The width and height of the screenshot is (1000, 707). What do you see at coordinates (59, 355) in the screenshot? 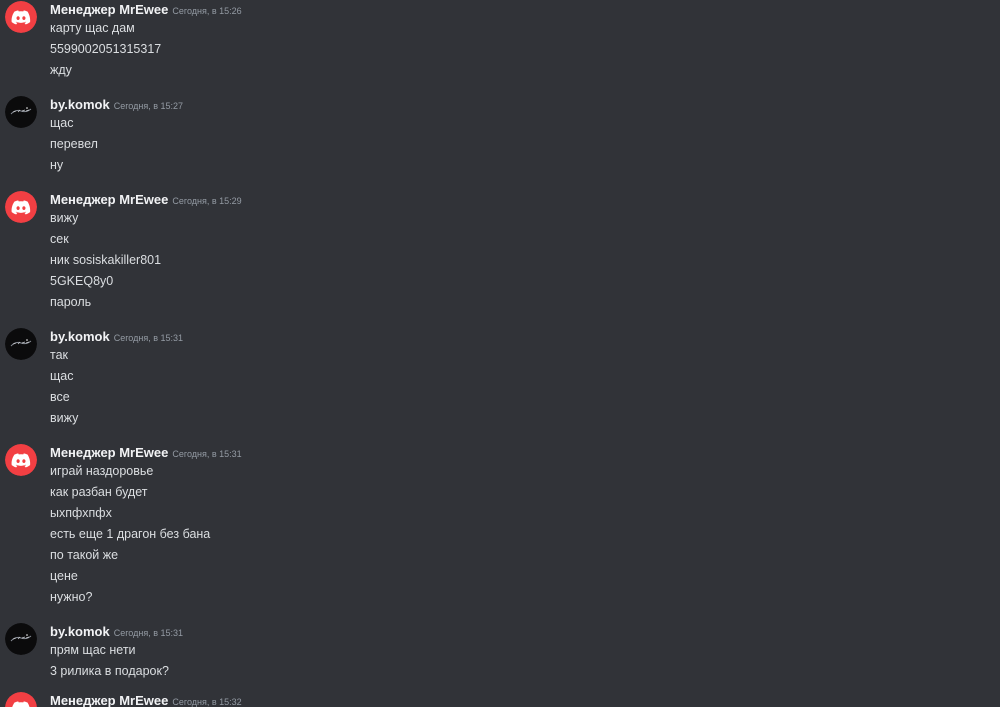
I see `message-text: так` at bounding box center [59, 355].